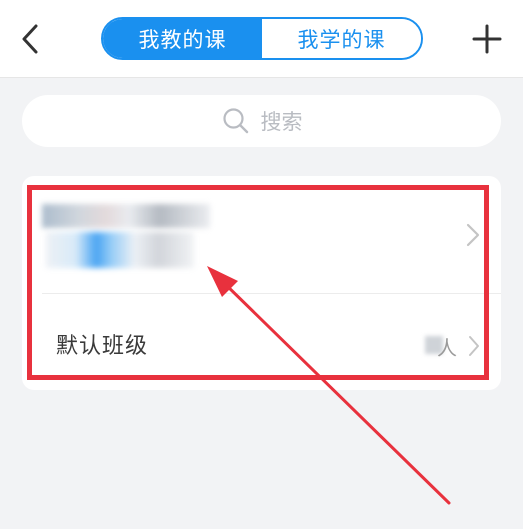  Describe the element at coordinates (126, 216) in the screenshot. I see `course-name-obscured` at that location.